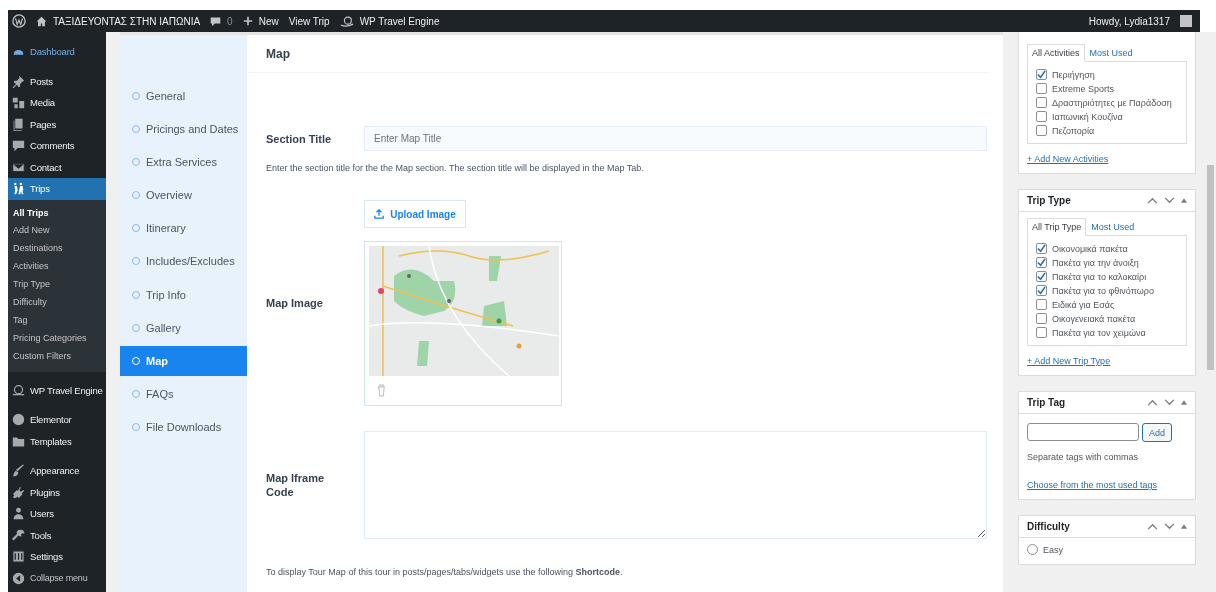 This screenshot has width=1216, height=592. Describe the element at coordinates (57, 81) in the screenshot. I see `sidebar-item: Posts` at that location.